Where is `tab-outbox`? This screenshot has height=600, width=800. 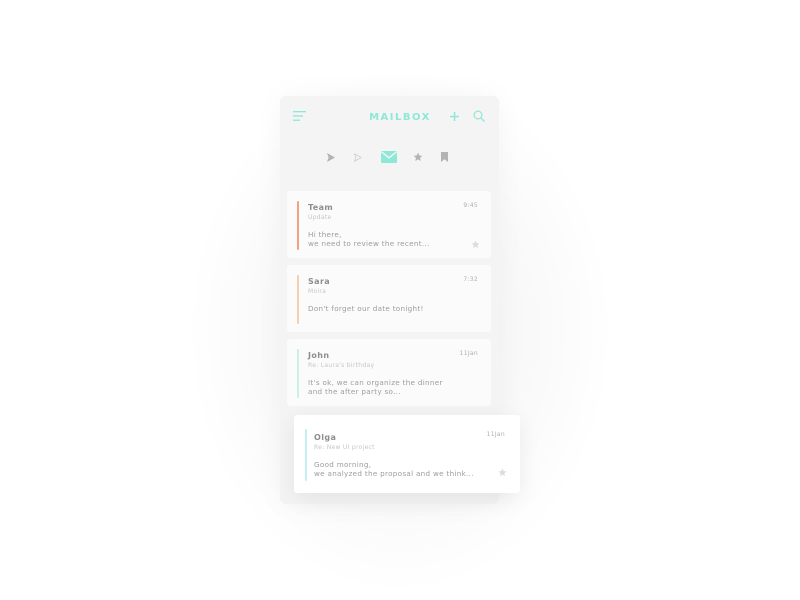
tab-outbox is located at coordinates (358, 157).